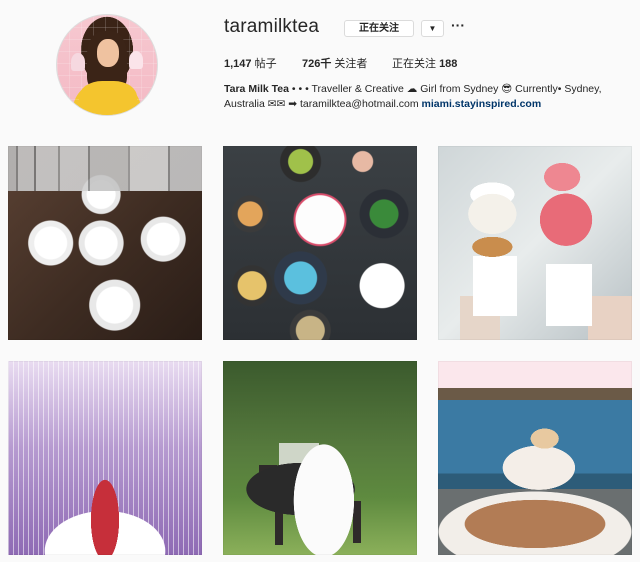 The height and width of the screenshot is (562, 640). I want to click on chevron-down-icon: ▼, so click(432, 28).